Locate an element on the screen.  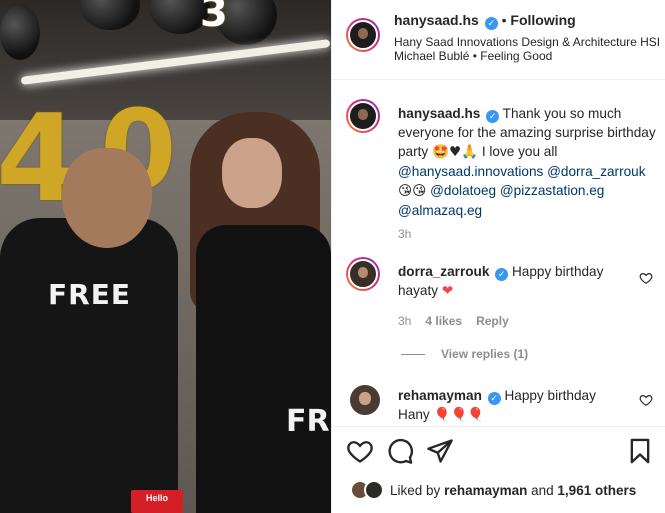
heart-icon is located at coordinates (360, 451).